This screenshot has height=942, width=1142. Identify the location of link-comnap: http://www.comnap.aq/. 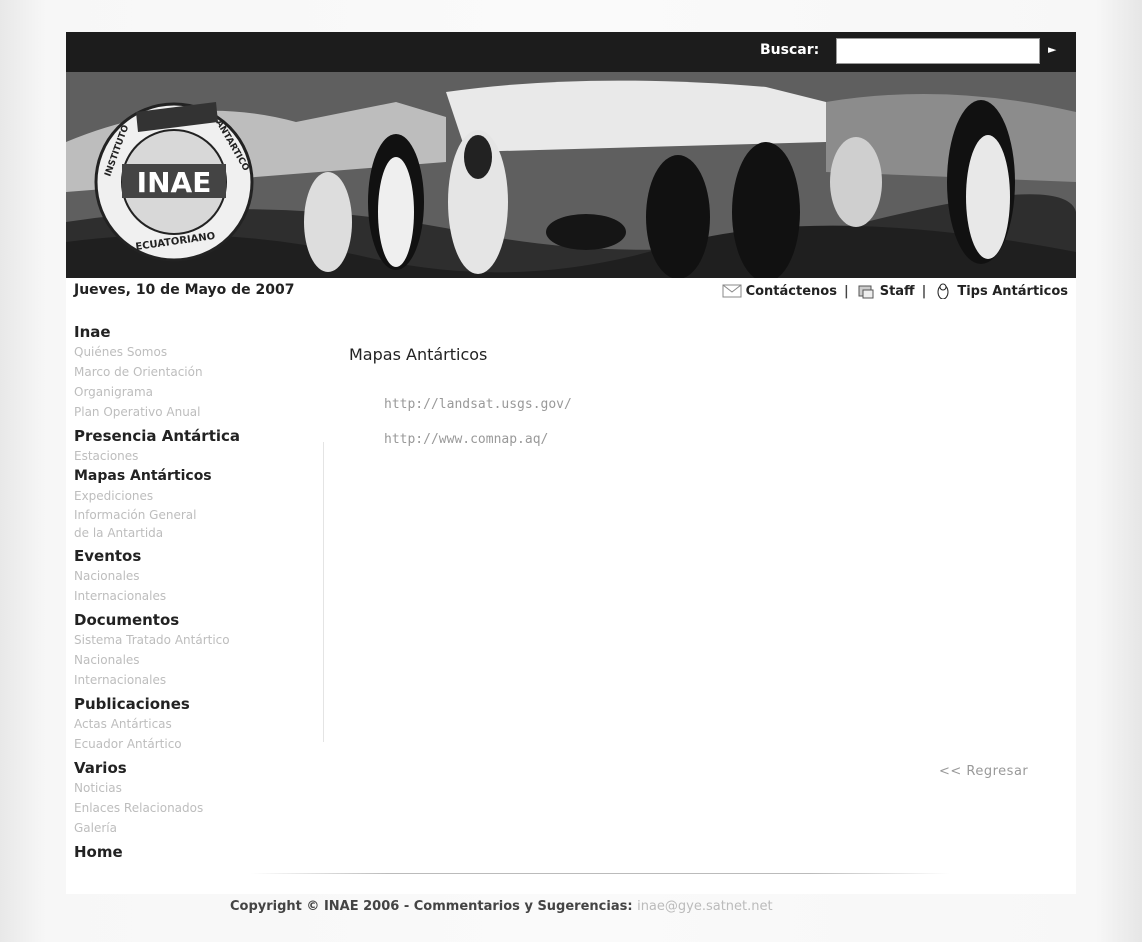
(466, 439).